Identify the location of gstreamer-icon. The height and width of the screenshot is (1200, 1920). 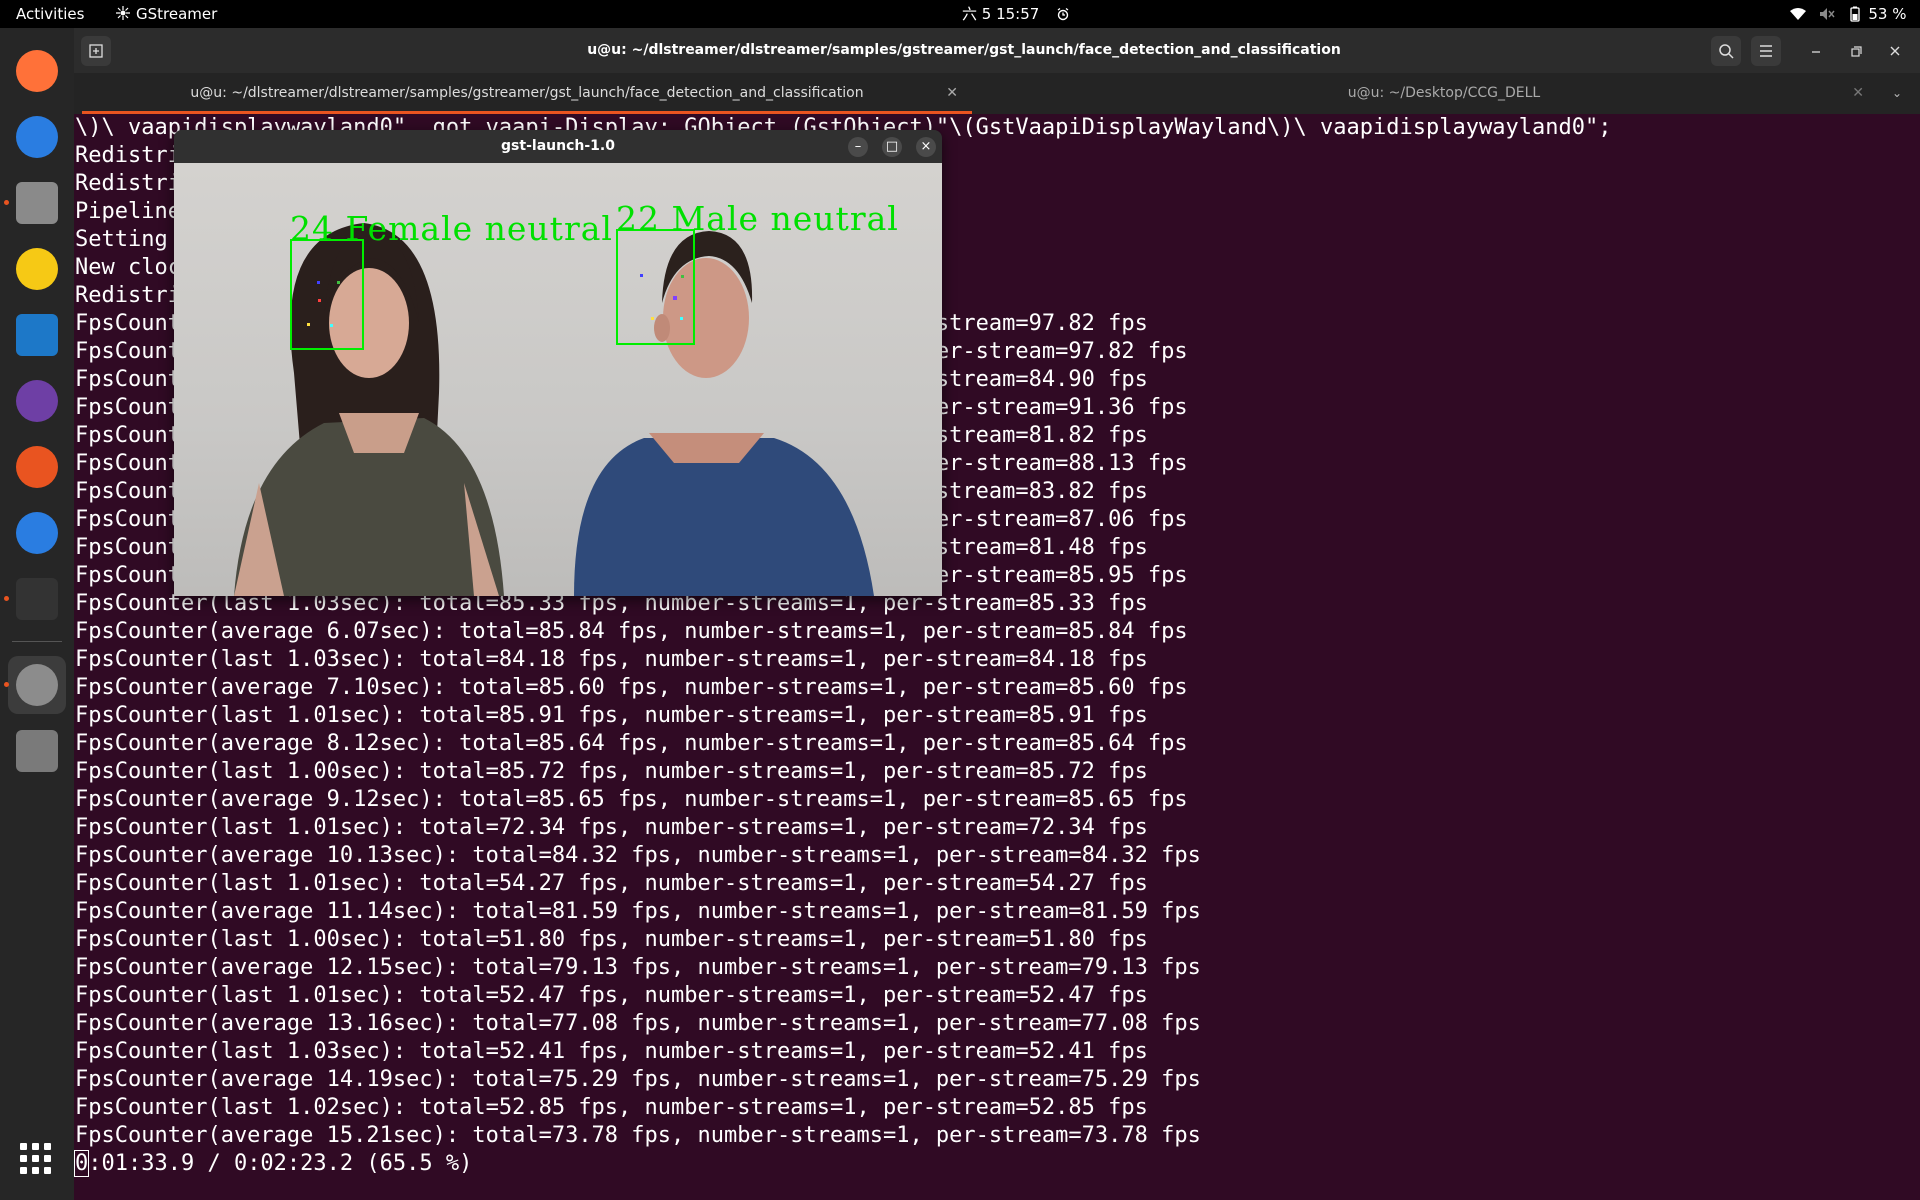
(123, 10).